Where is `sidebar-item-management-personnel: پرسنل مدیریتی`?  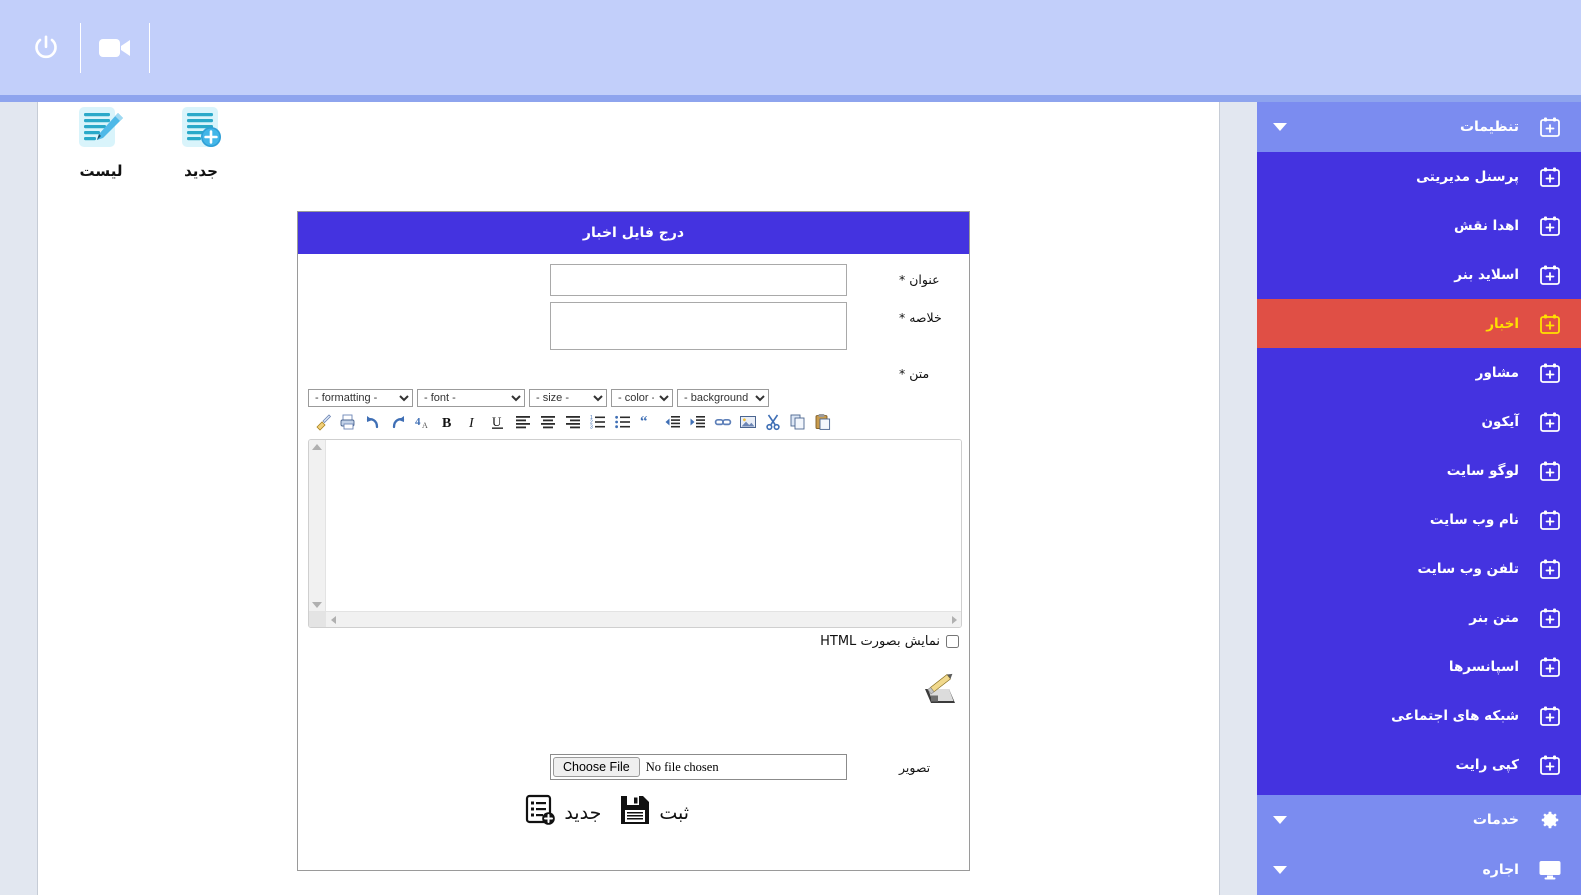 sidebar-item-management-personnel: پرسنل مدیریتی is located at coordinates (1419, 176).